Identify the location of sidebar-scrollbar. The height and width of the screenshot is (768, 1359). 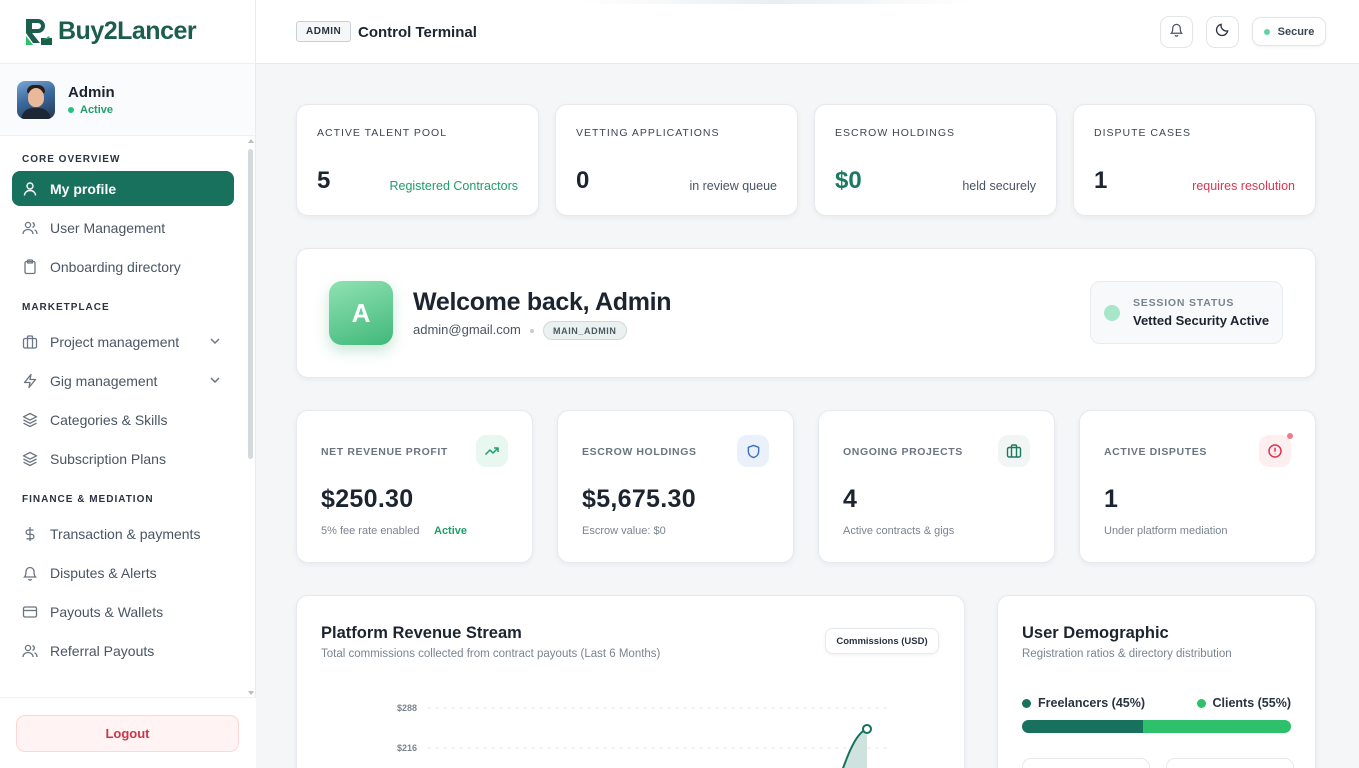
(251, 417).